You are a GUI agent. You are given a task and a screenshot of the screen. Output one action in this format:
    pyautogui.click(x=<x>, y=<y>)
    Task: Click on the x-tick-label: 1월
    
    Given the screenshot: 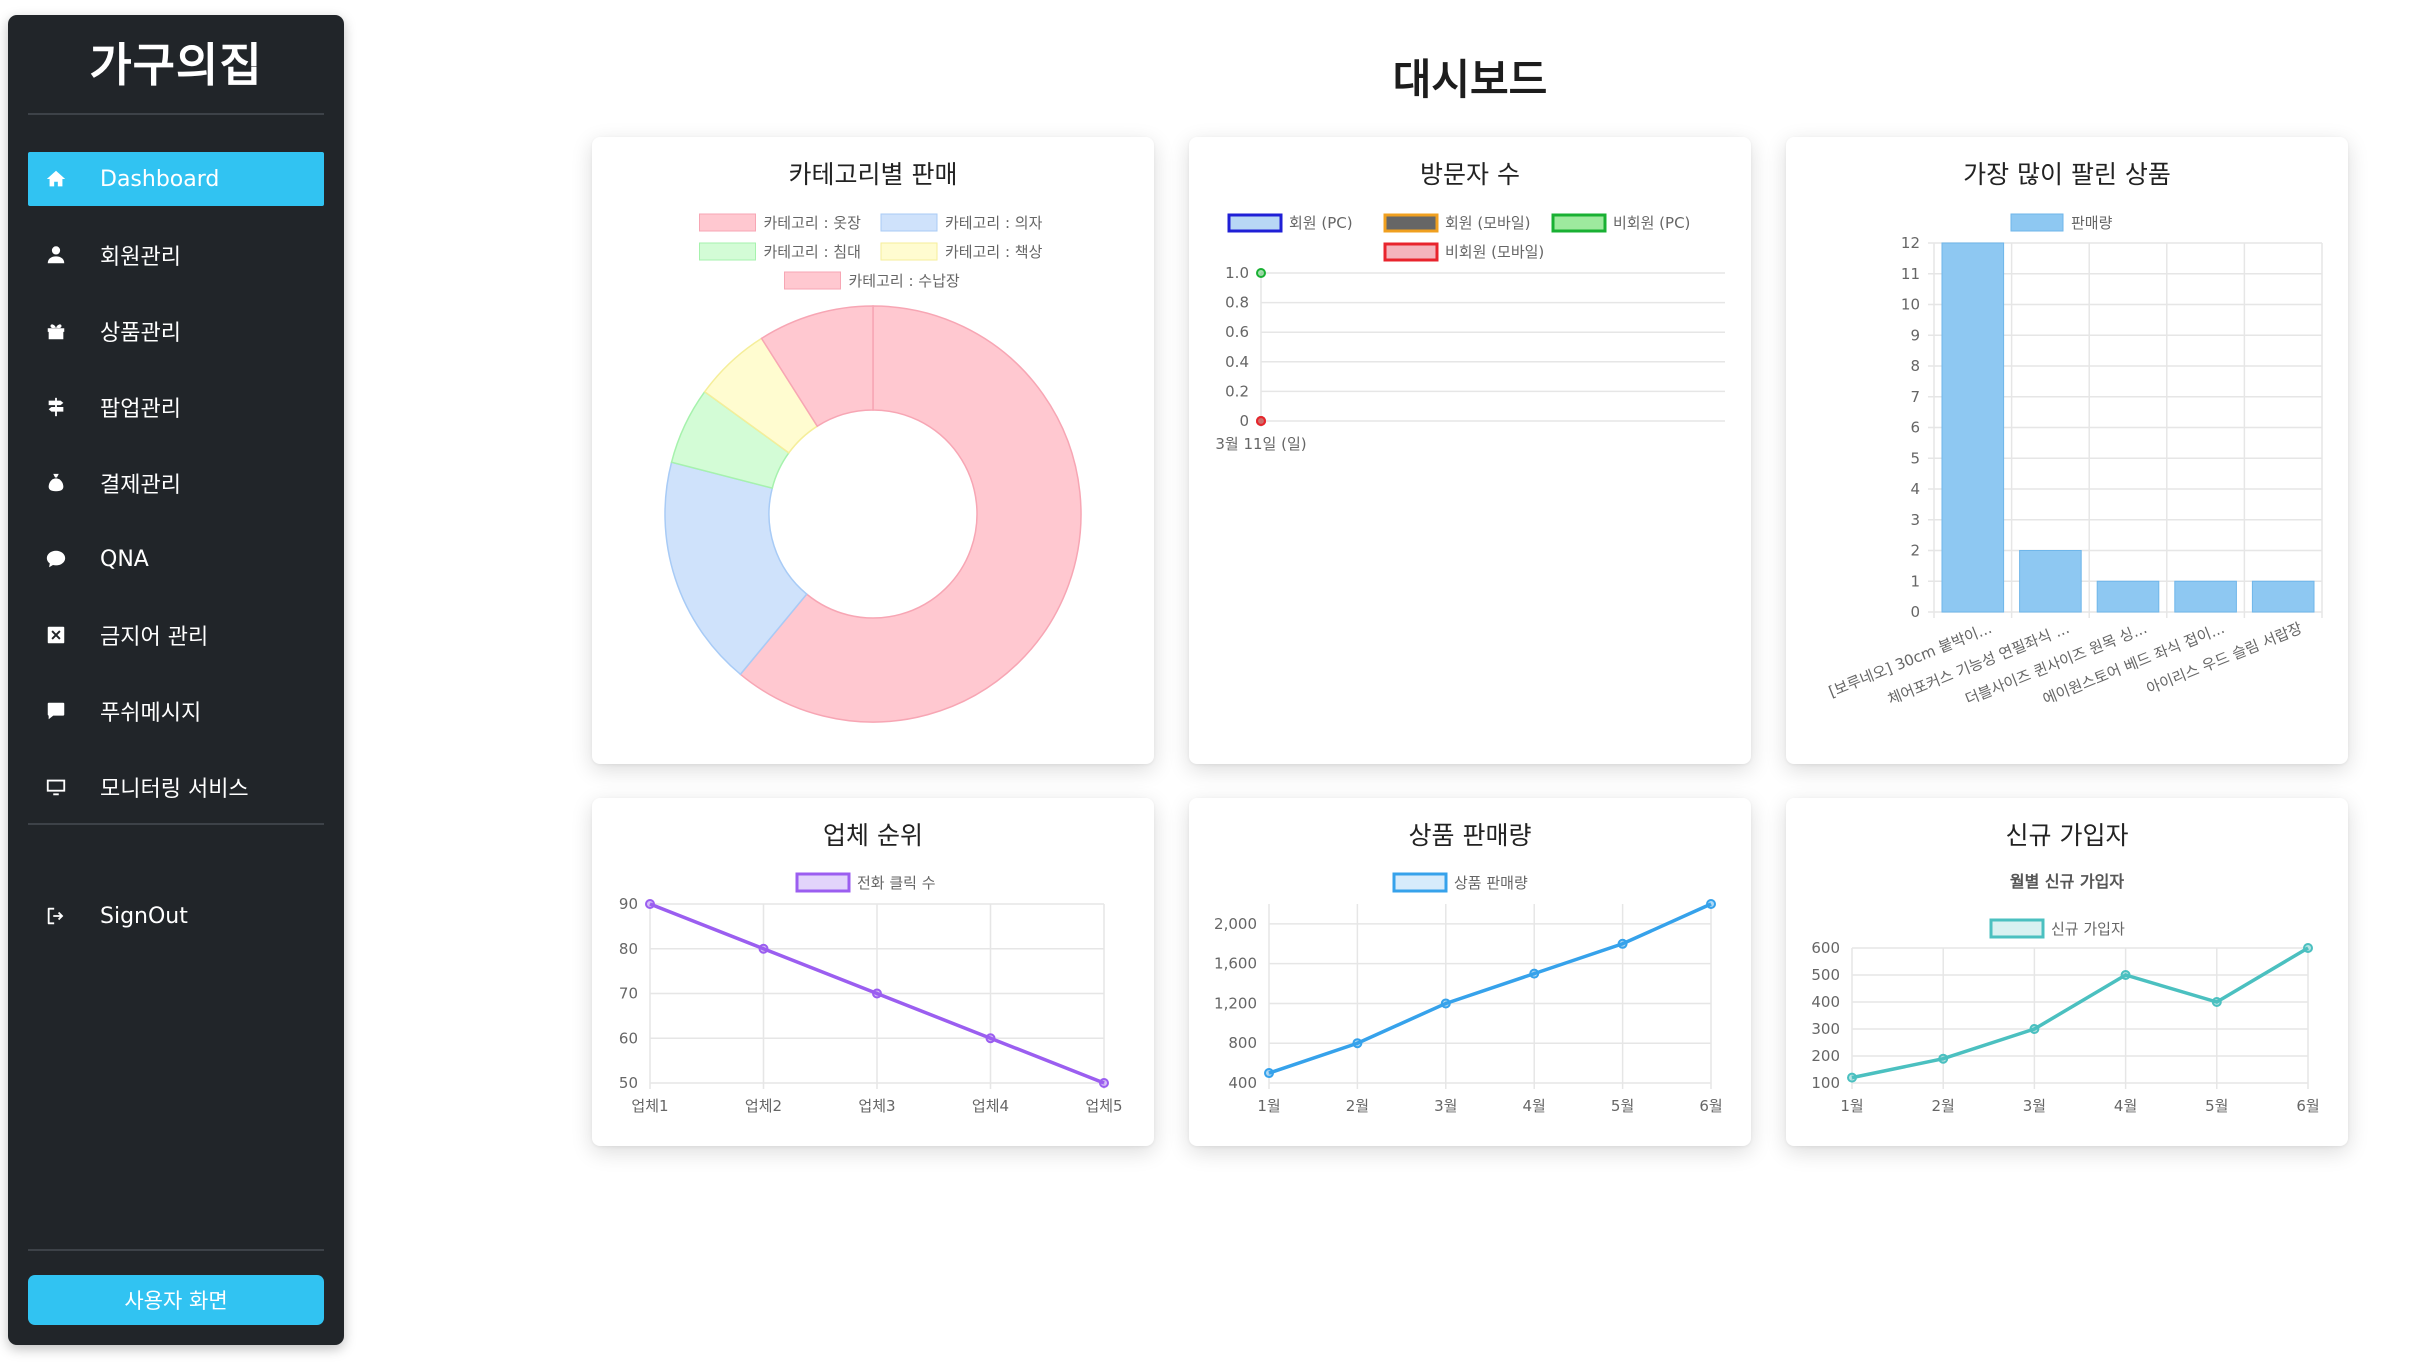 What is the action you would take?
    pyautogui.click(x=1268, y=1106)
    